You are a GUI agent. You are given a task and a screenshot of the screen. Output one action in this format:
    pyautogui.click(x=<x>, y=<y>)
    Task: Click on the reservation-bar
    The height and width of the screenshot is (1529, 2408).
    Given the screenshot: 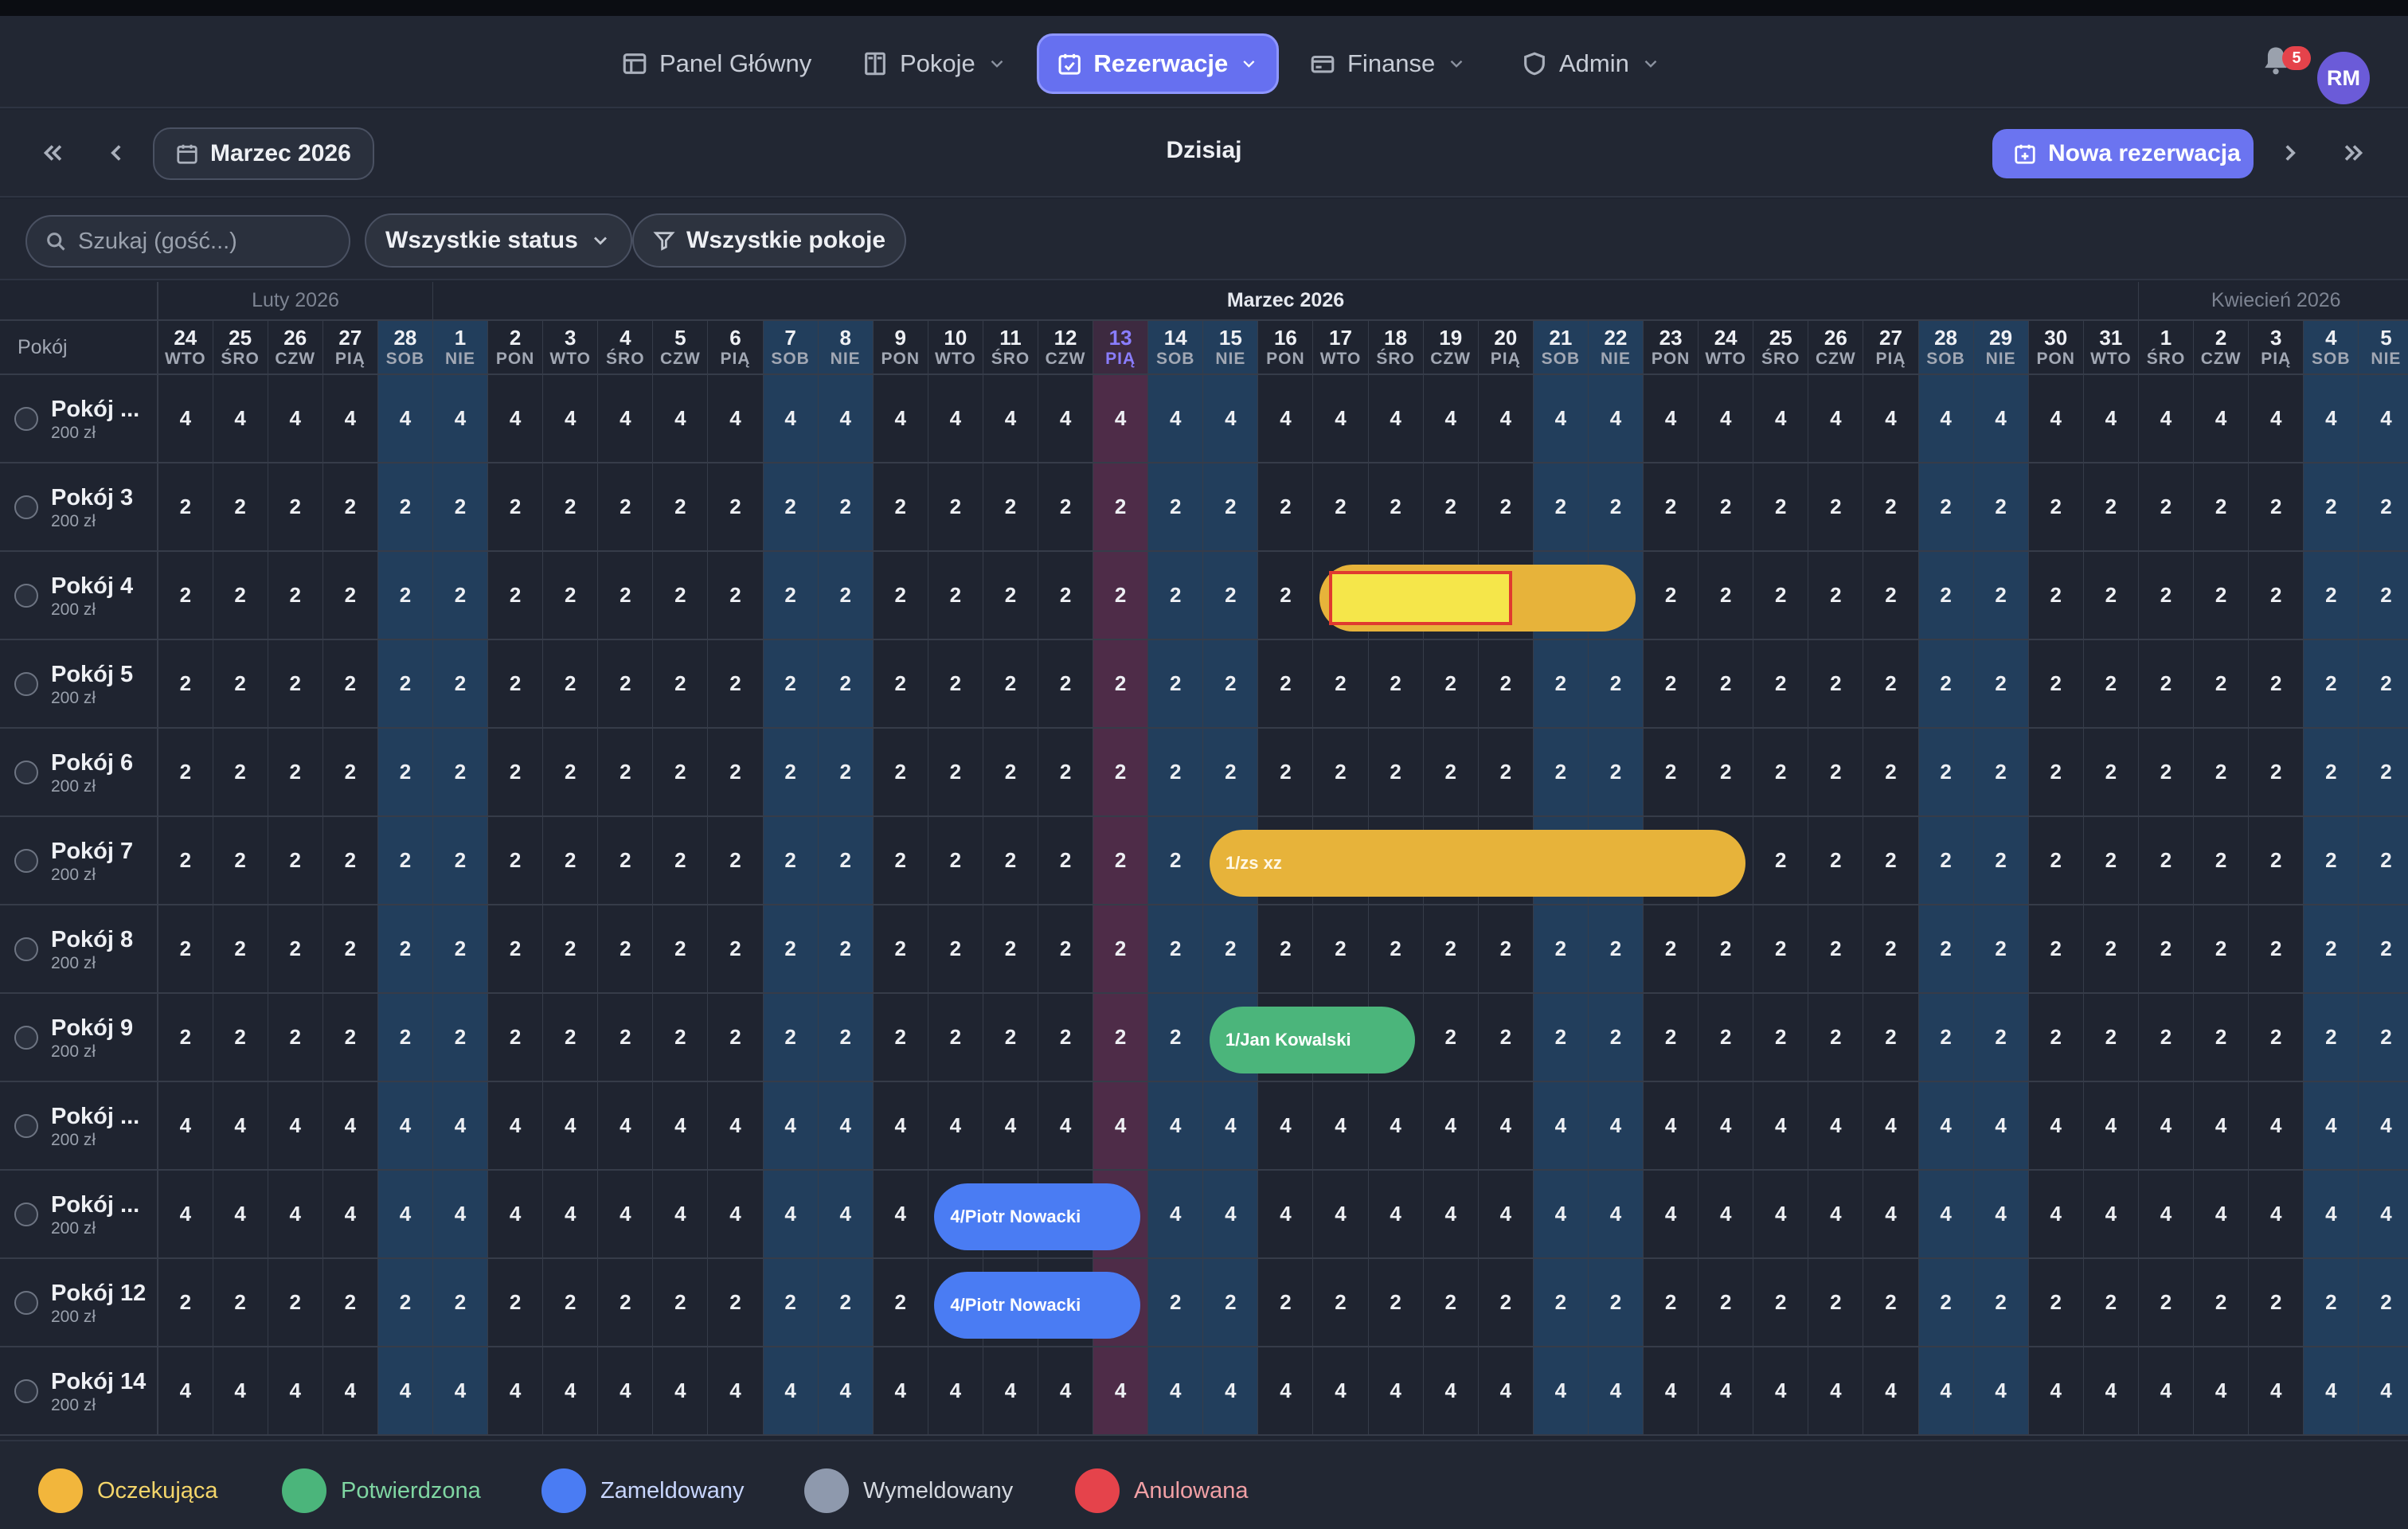 What is the action you would take?
    pyautogui.click(x=1477, y=598)
    